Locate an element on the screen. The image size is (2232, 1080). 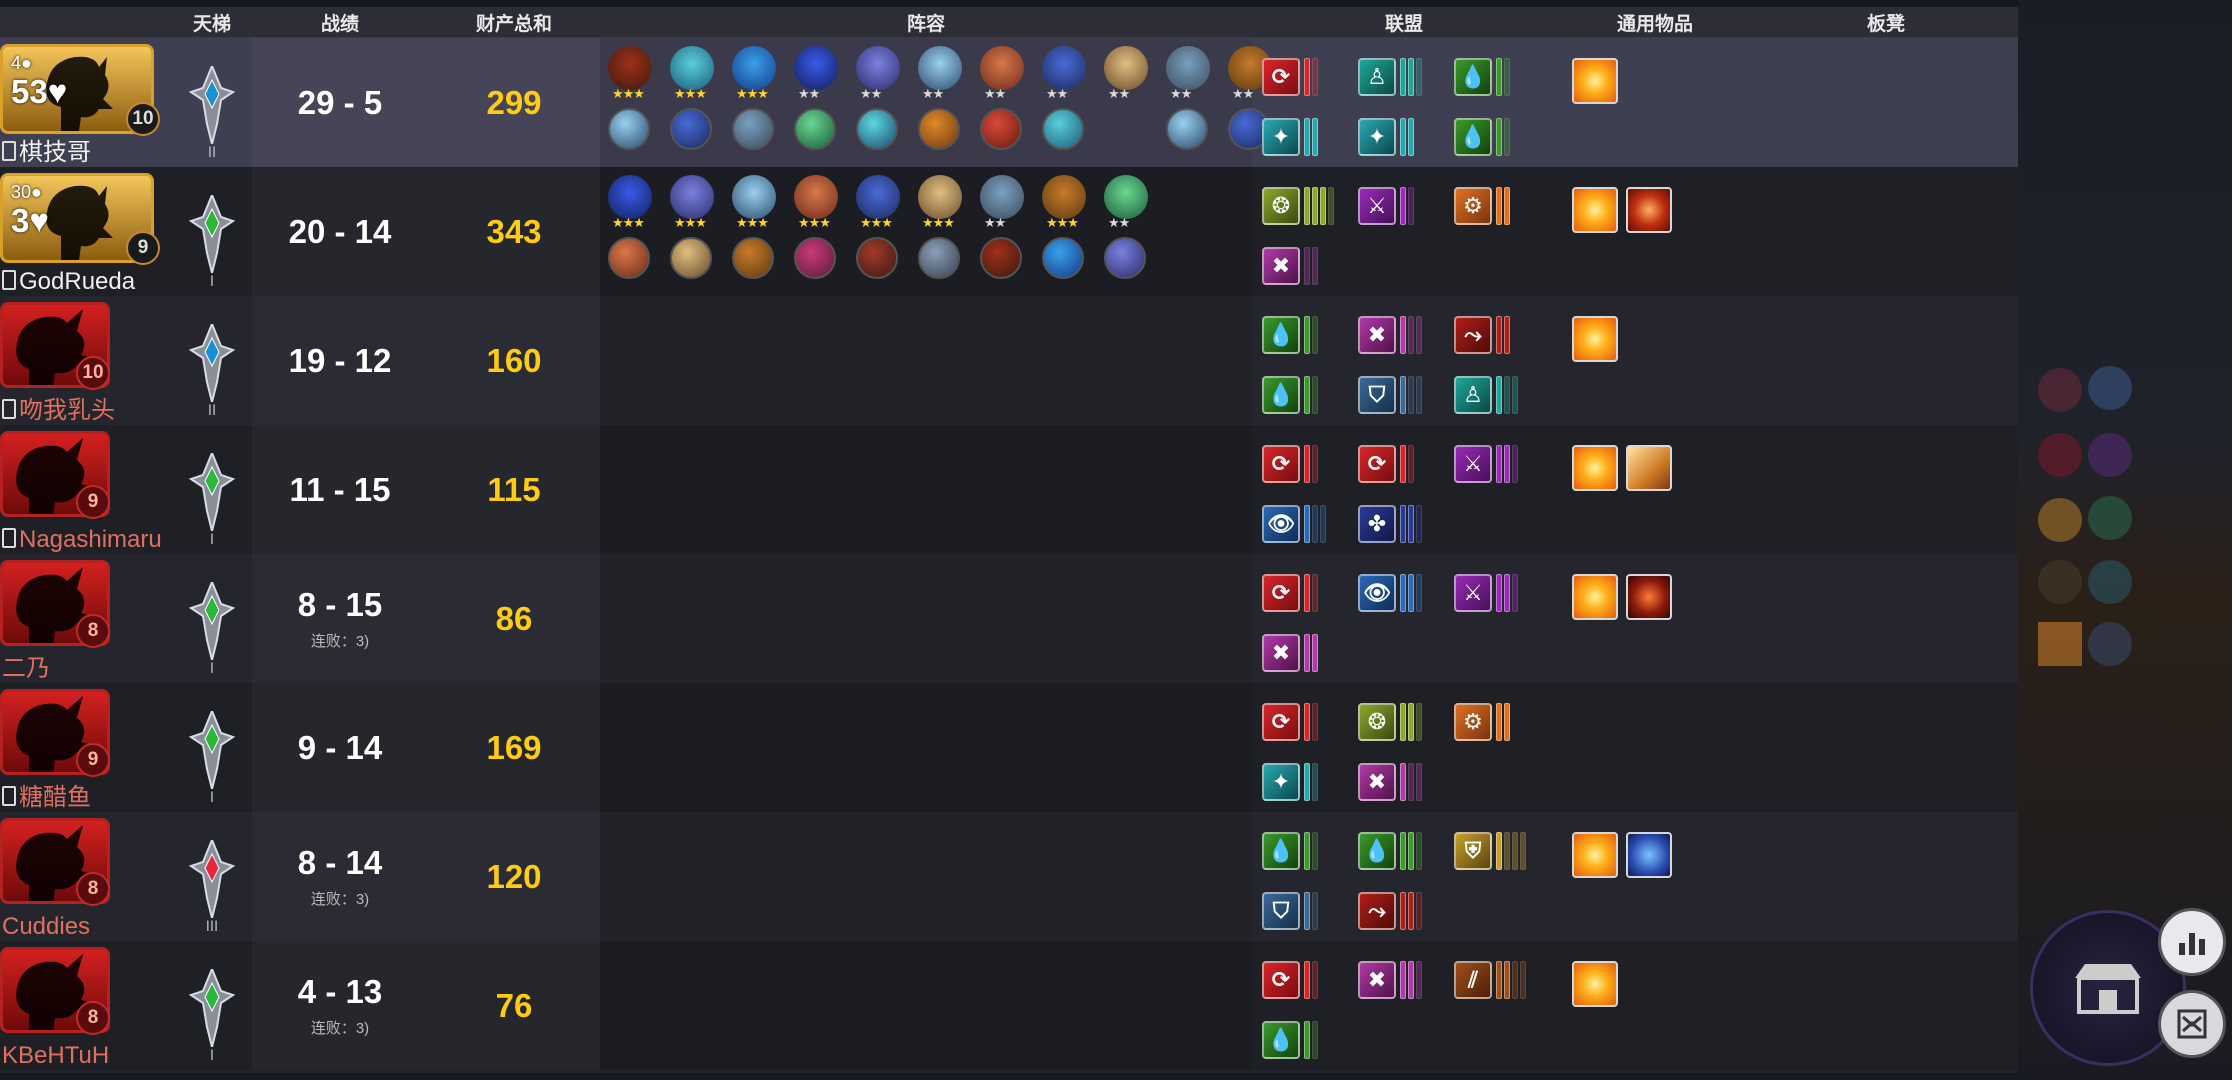
player-name: GodRueda is located at coordinates (68, 282).